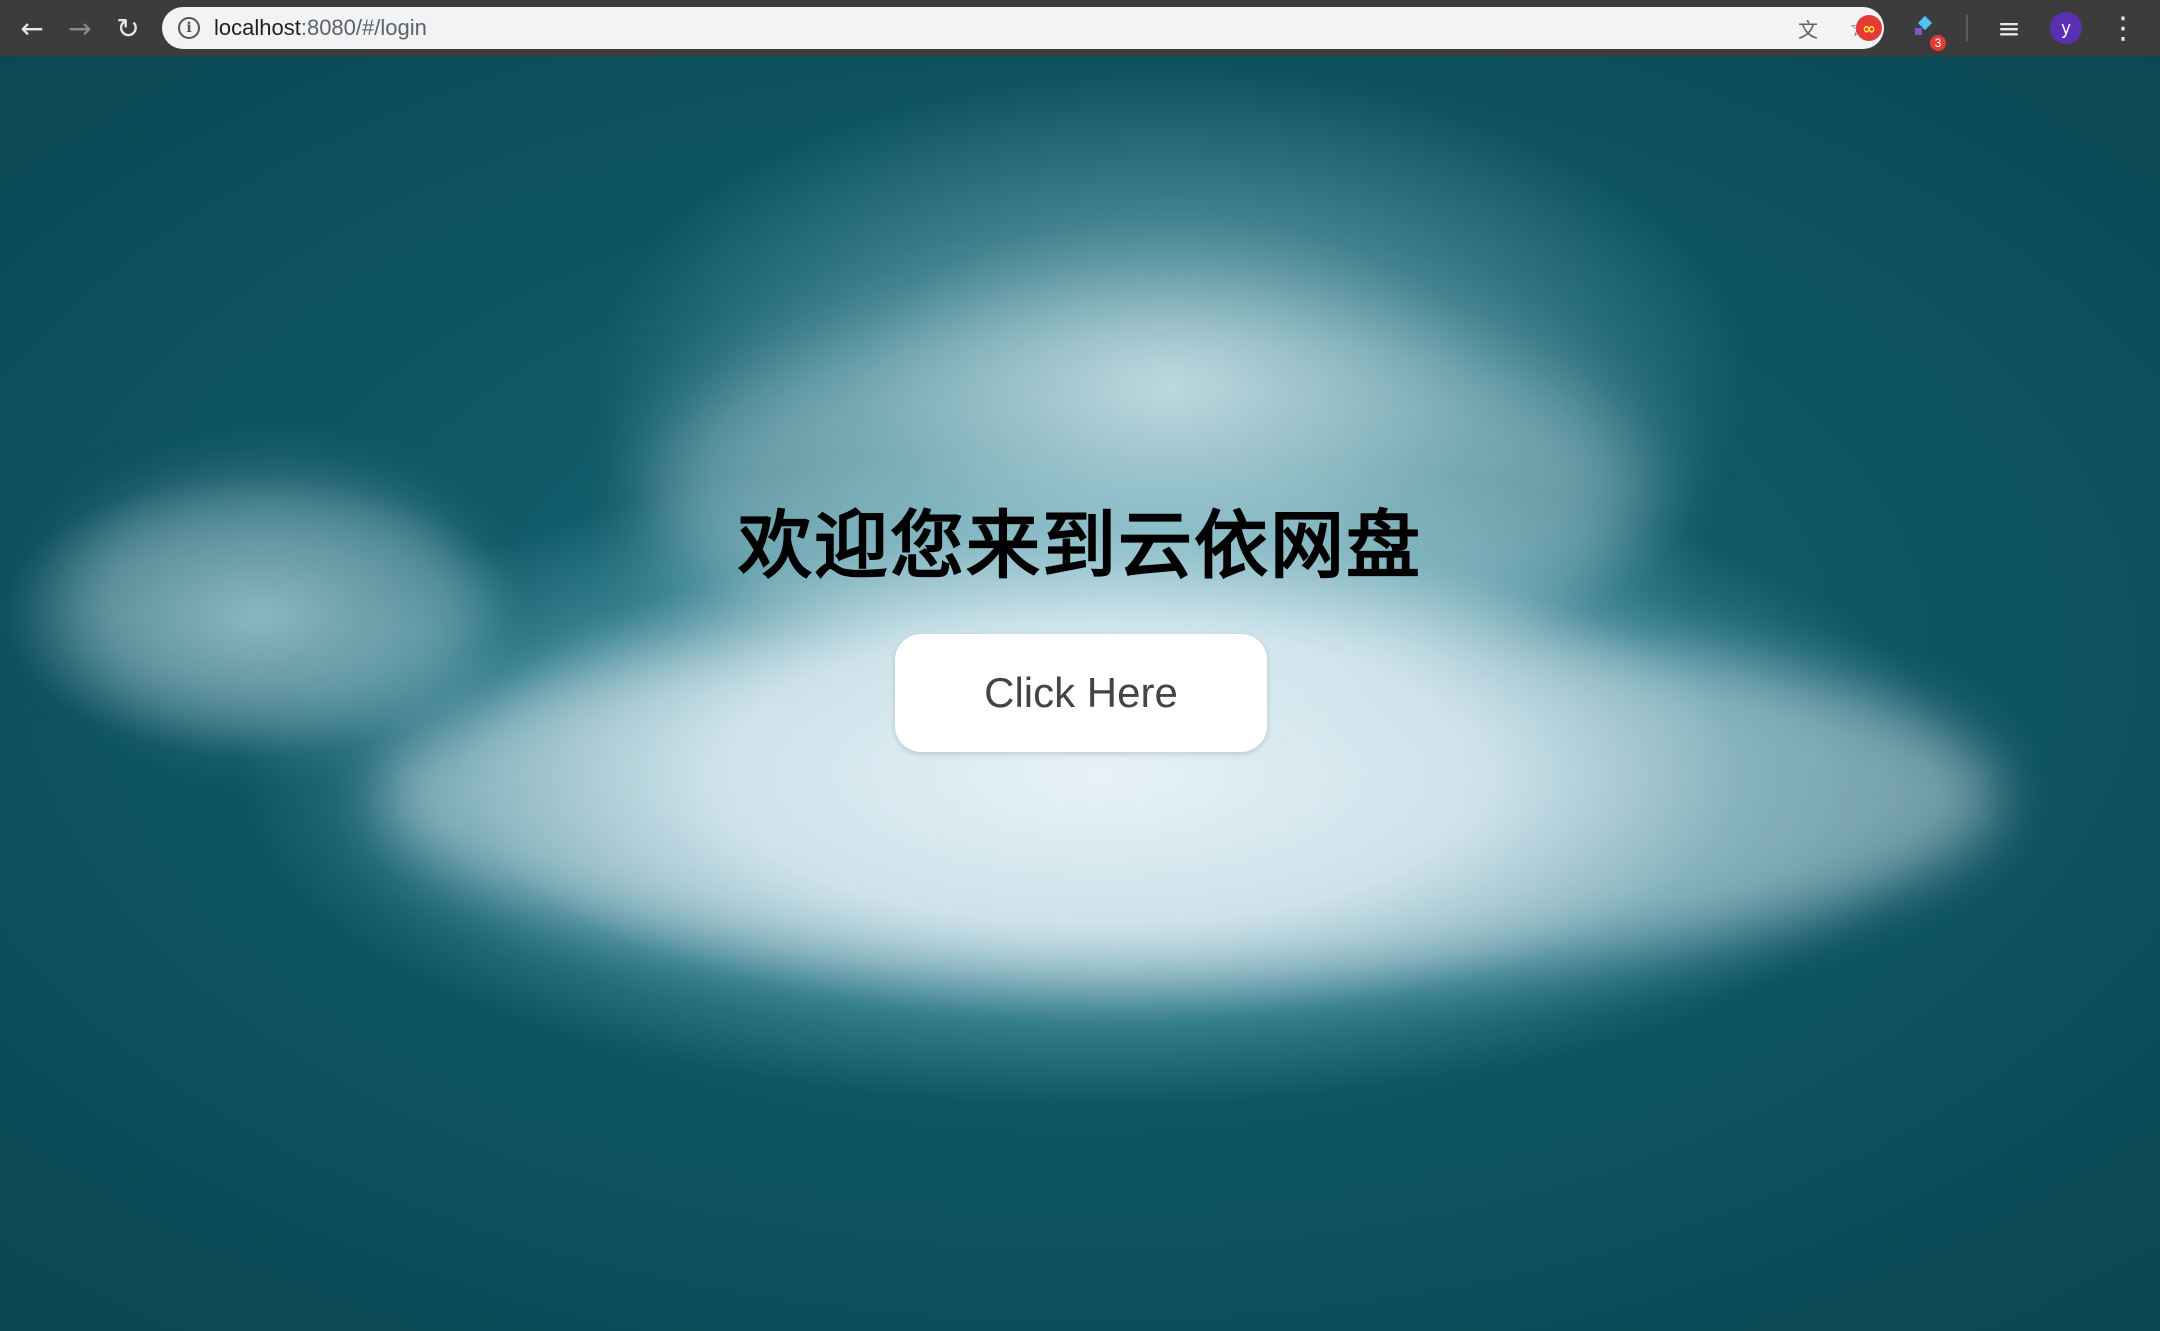 The width and height of the screenshot is (2160, 1331). What do you see at coordinates (1967, 28) in the screenshot?
I see `toolbar-separator` at bounding box center [1967, 28].